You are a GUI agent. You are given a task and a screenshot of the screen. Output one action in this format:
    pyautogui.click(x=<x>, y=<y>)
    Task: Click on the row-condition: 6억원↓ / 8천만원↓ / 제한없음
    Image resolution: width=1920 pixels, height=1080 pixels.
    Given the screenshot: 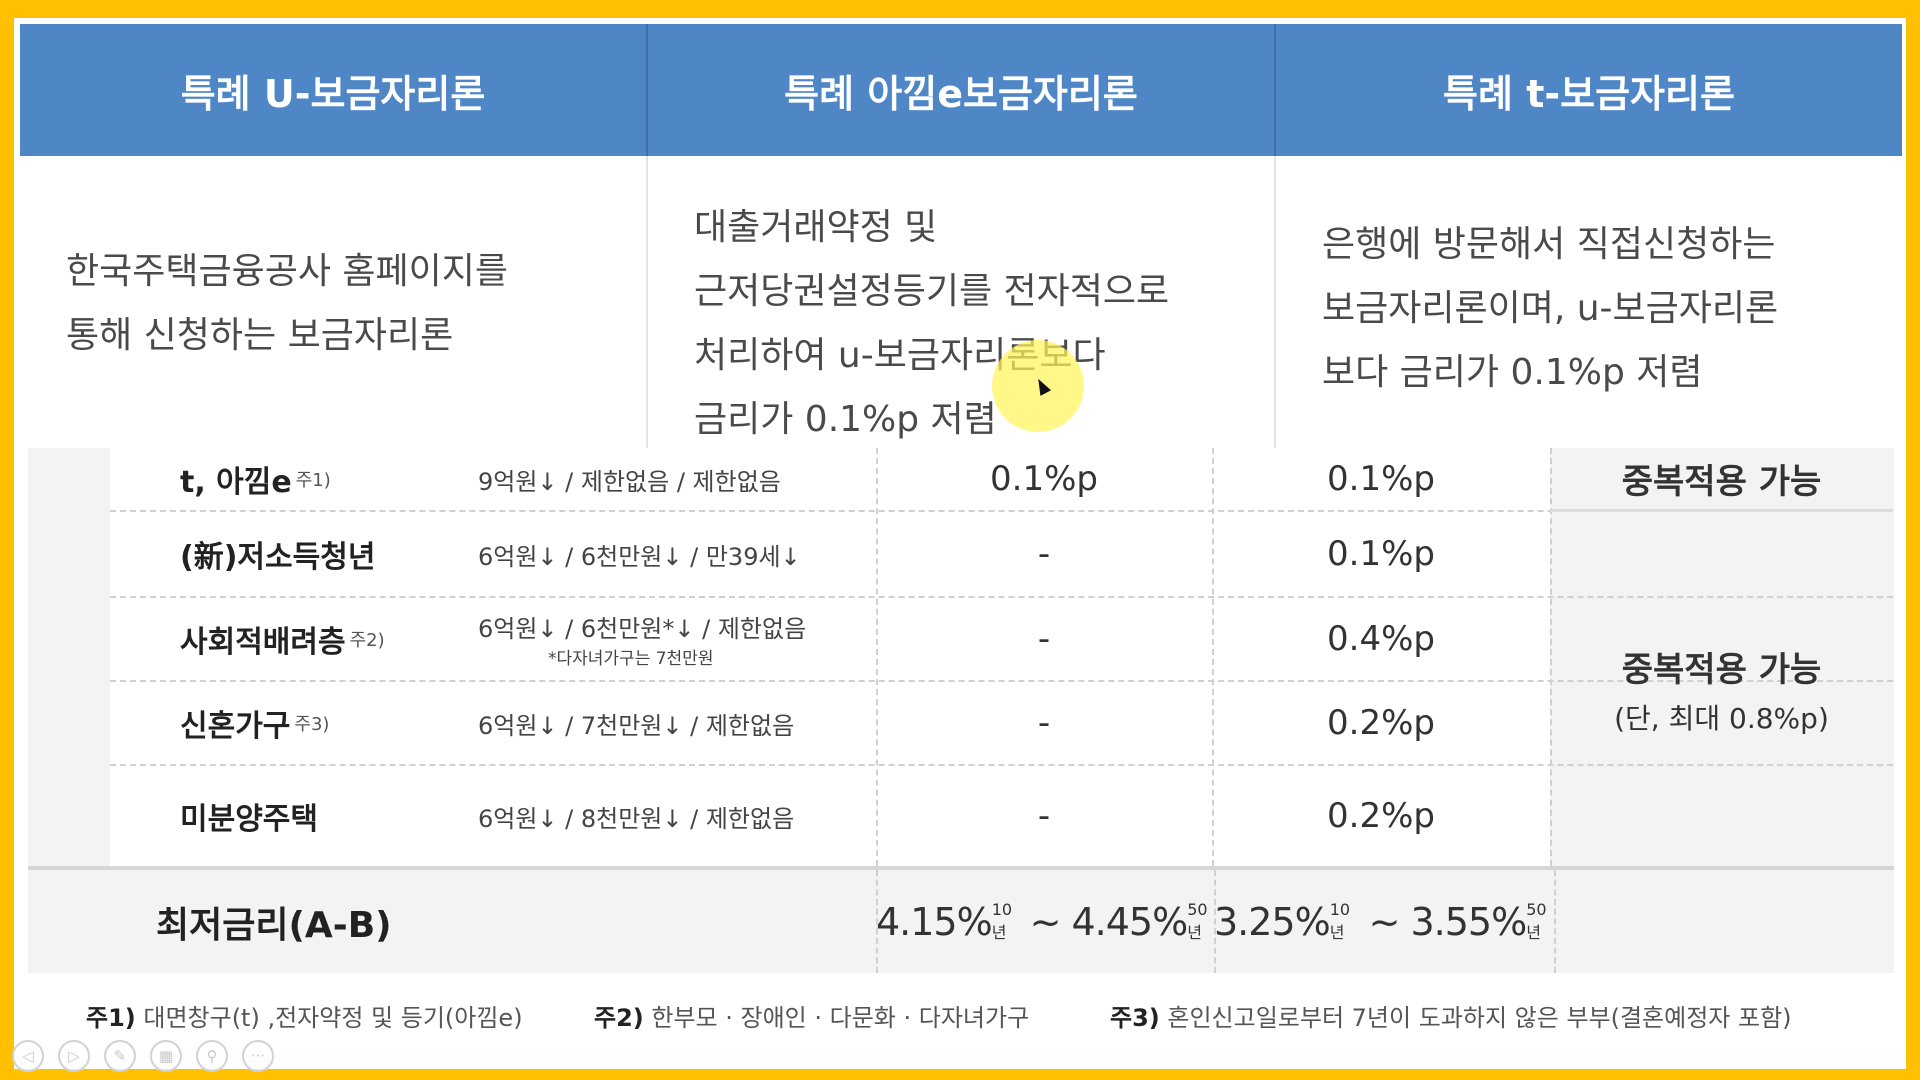 What is the action you would take?
    pyautogui.click(x=636, y=818)
    